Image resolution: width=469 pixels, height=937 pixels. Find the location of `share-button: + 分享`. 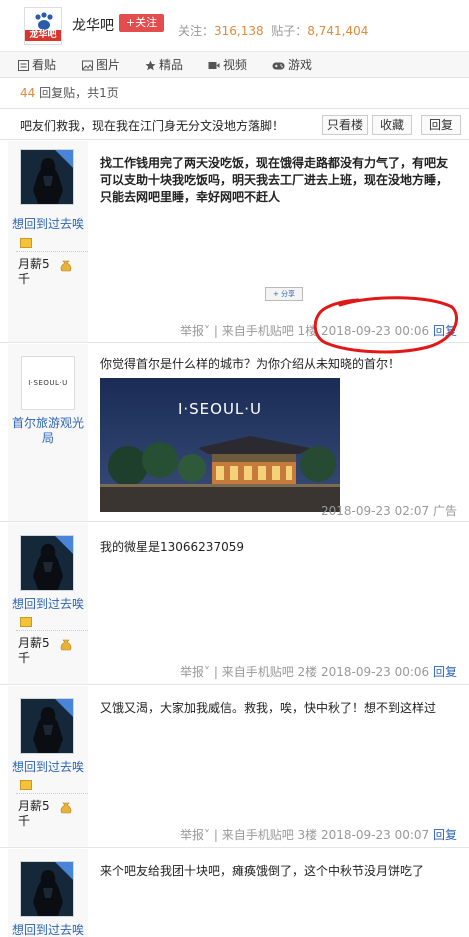

share-button: + 分享 is located at coordinates (284, 294).